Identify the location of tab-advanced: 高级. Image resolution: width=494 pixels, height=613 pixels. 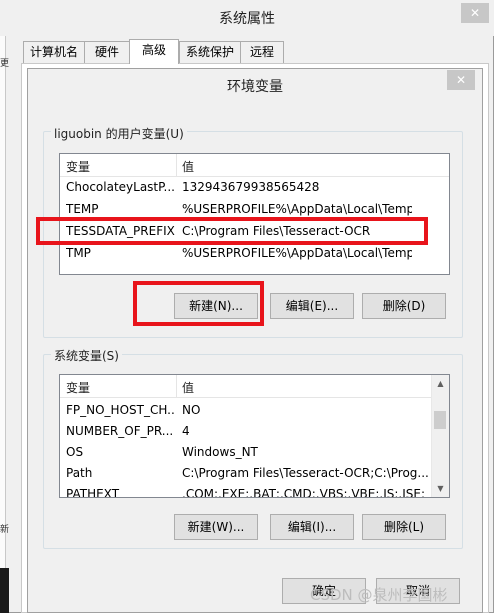
(154, 51).